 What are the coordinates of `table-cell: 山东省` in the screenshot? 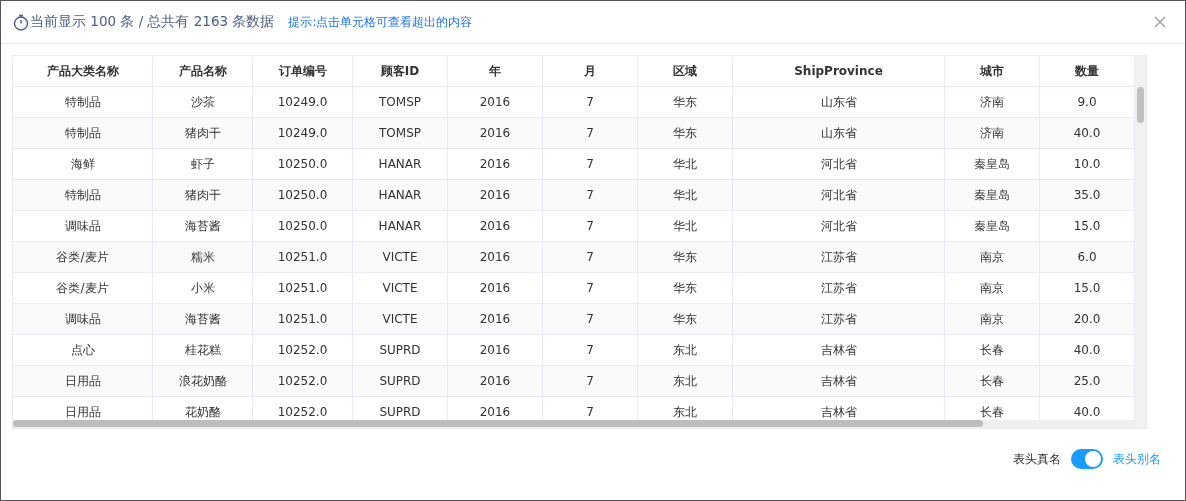 It's located at (839, 133).